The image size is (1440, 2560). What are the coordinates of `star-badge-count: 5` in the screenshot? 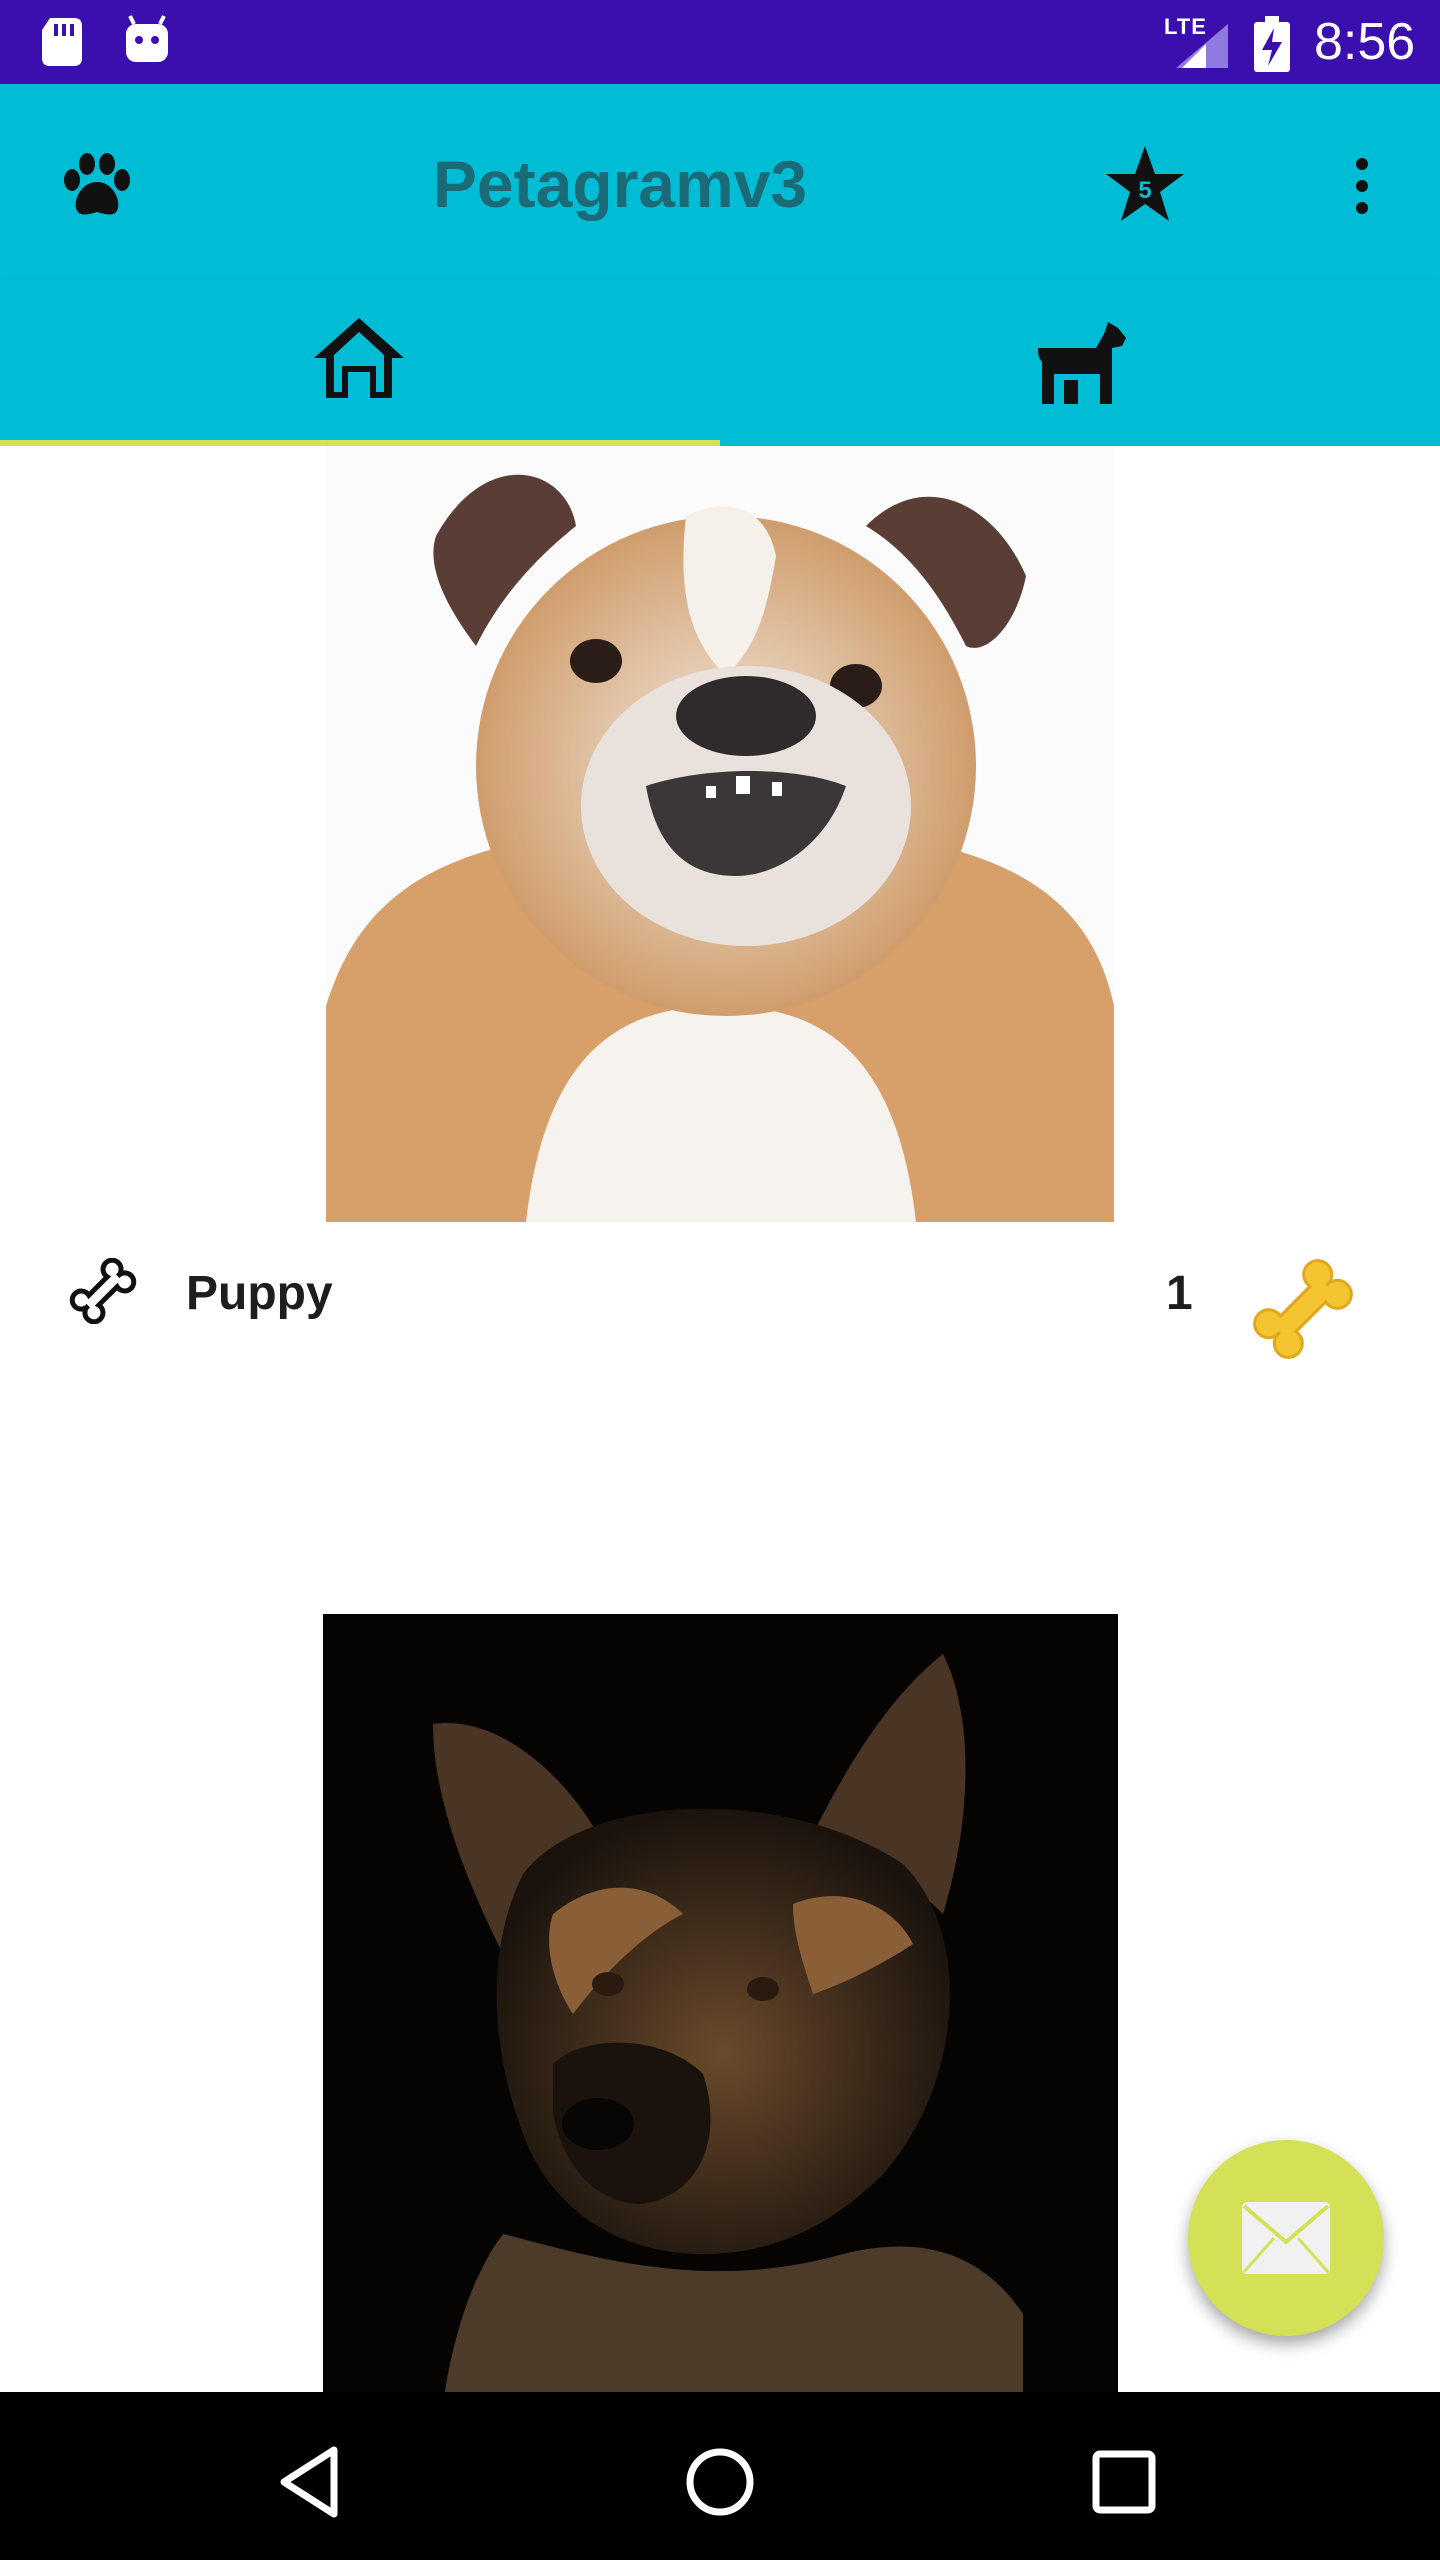 It's located at (1144, 190).